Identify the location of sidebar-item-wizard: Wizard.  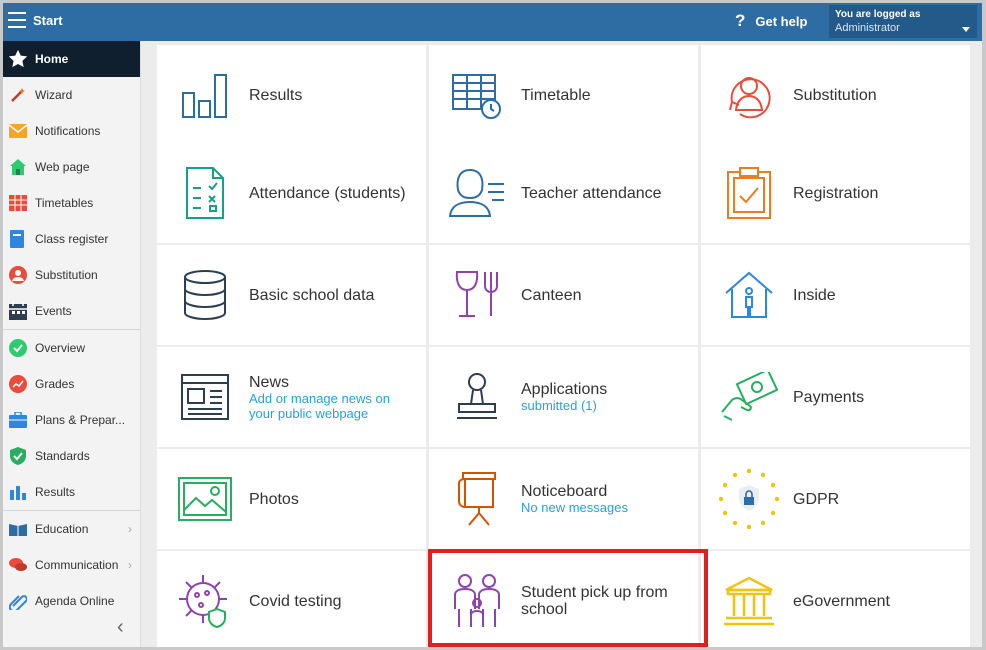
(71, 95).